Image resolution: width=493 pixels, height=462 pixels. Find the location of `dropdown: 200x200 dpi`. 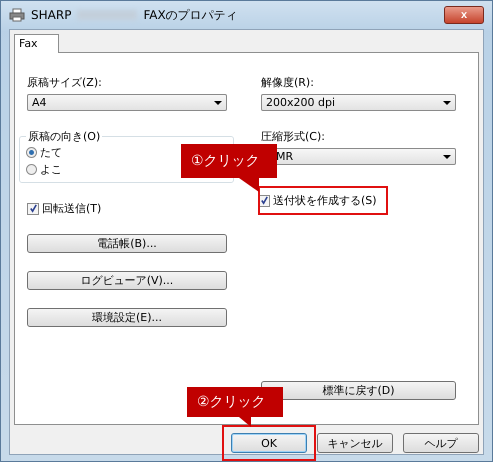

dropdown: 200x200 dpi is located at coordinates (358, 102).